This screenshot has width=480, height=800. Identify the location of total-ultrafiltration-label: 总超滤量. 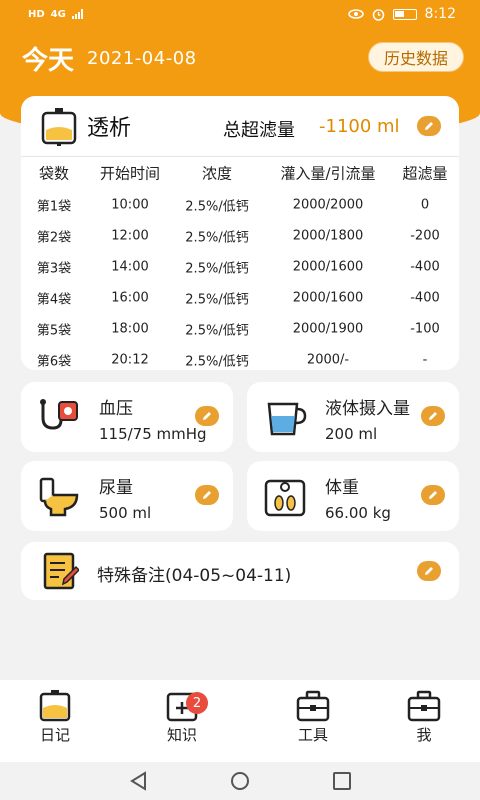
(259, 130).